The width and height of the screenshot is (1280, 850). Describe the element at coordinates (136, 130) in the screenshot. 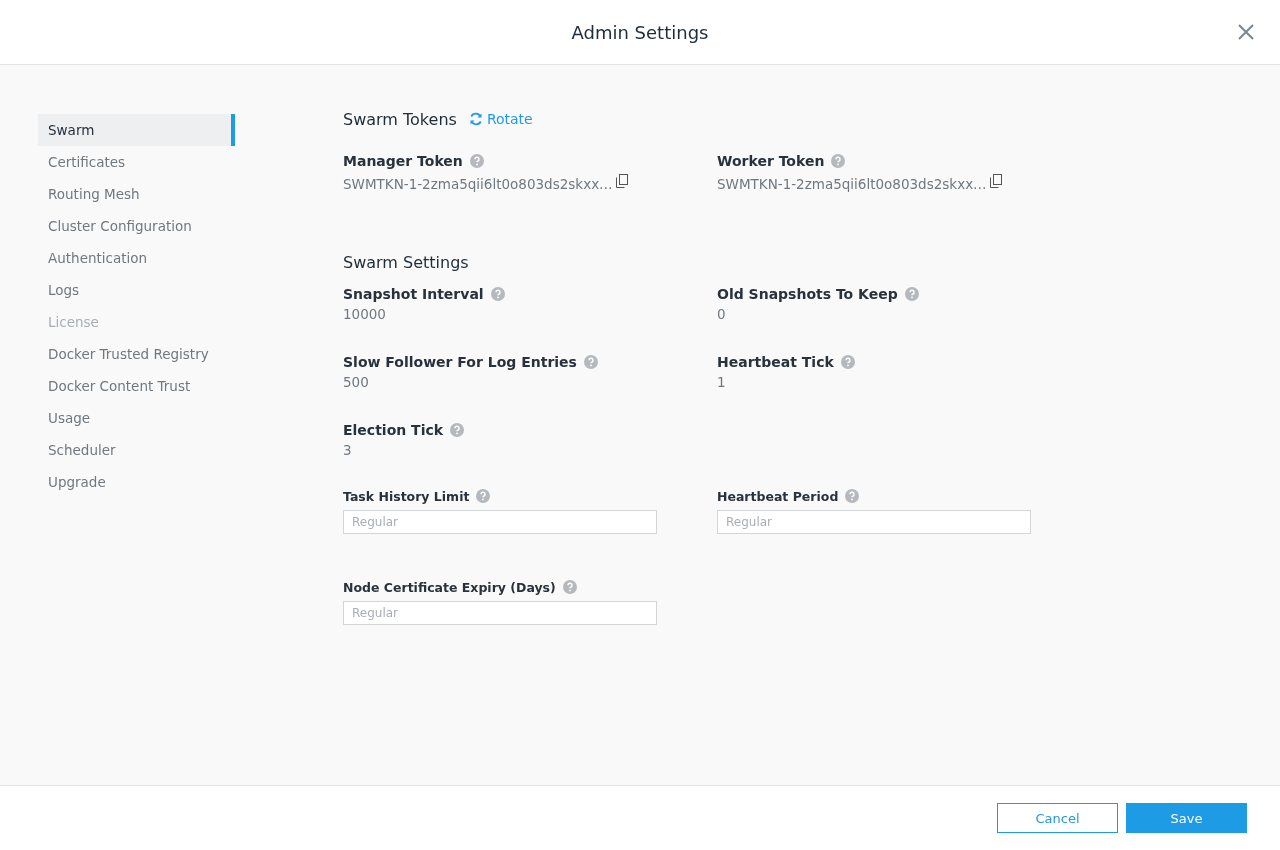

I see `sidebar-item: Swarm` at that location.